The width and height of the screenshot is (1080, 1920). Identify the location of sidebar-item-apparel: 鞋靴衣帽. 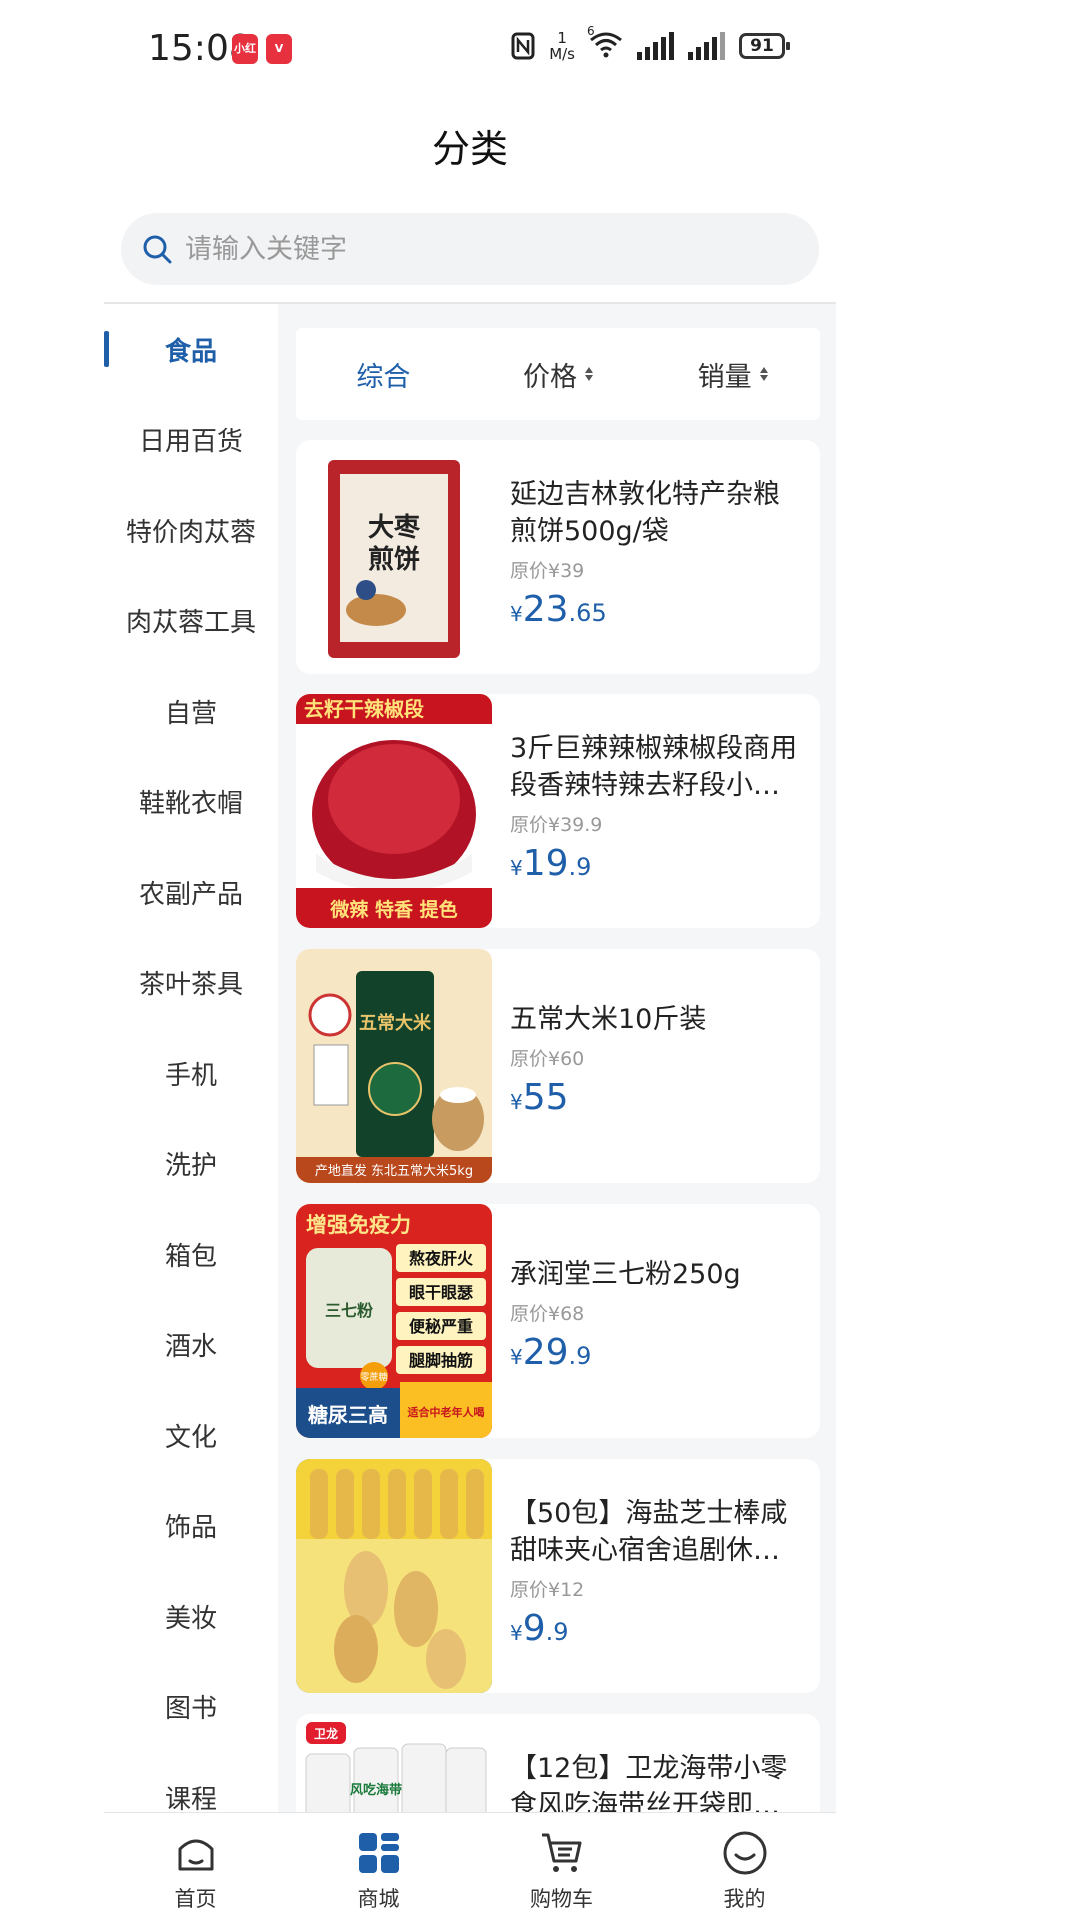
(191, 802).